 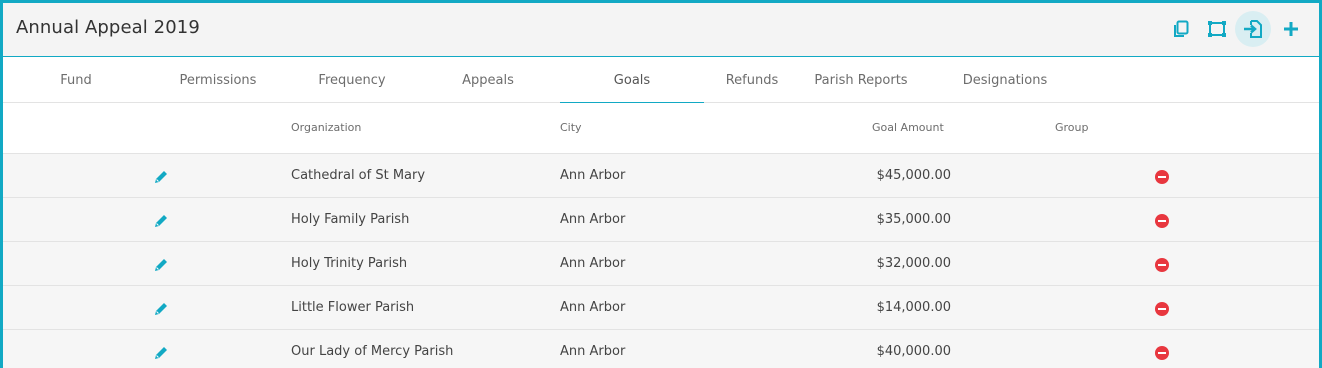 I want to click on goal-amount-cell: $32,000.00, so click(x=913, y=263).